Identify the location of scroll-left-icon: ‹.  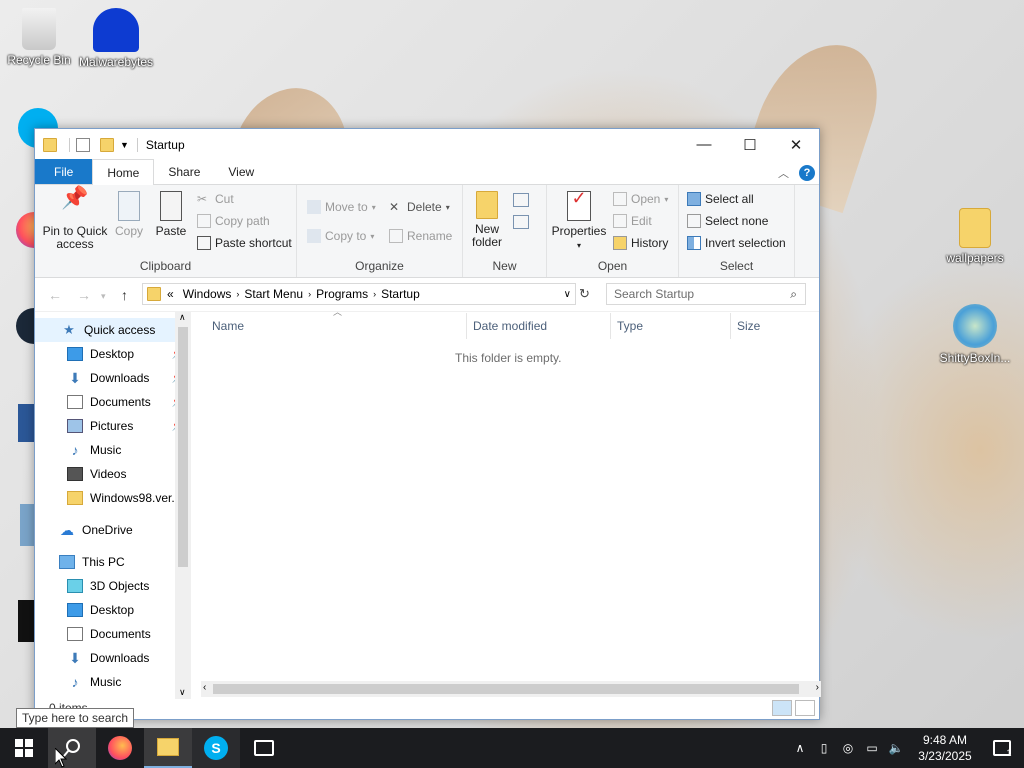
(204, 687).